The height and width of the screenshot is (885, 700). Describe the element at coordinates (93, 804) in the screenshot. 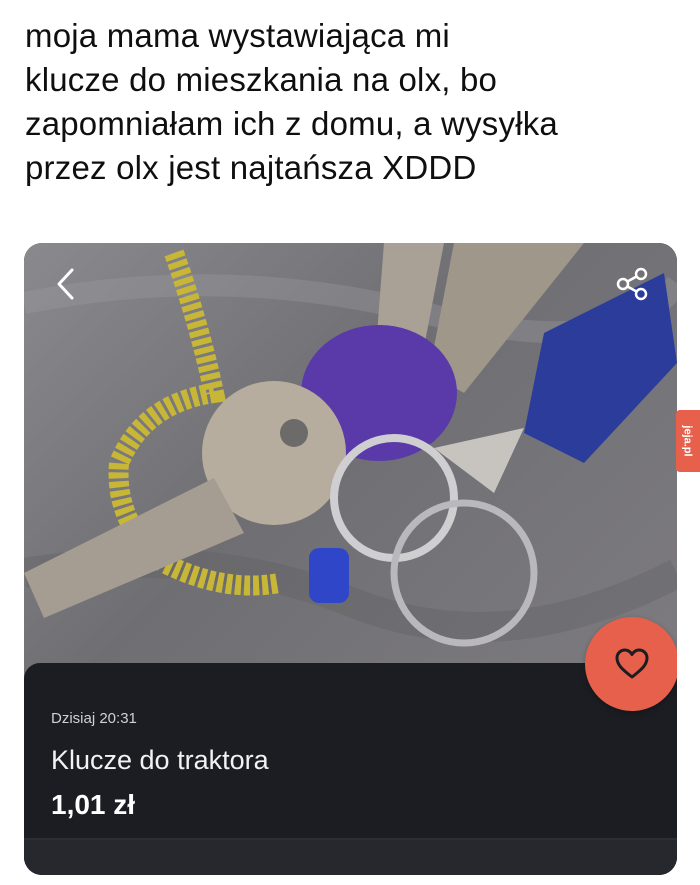

I see `listing-price: 1,01 zł` at that location.